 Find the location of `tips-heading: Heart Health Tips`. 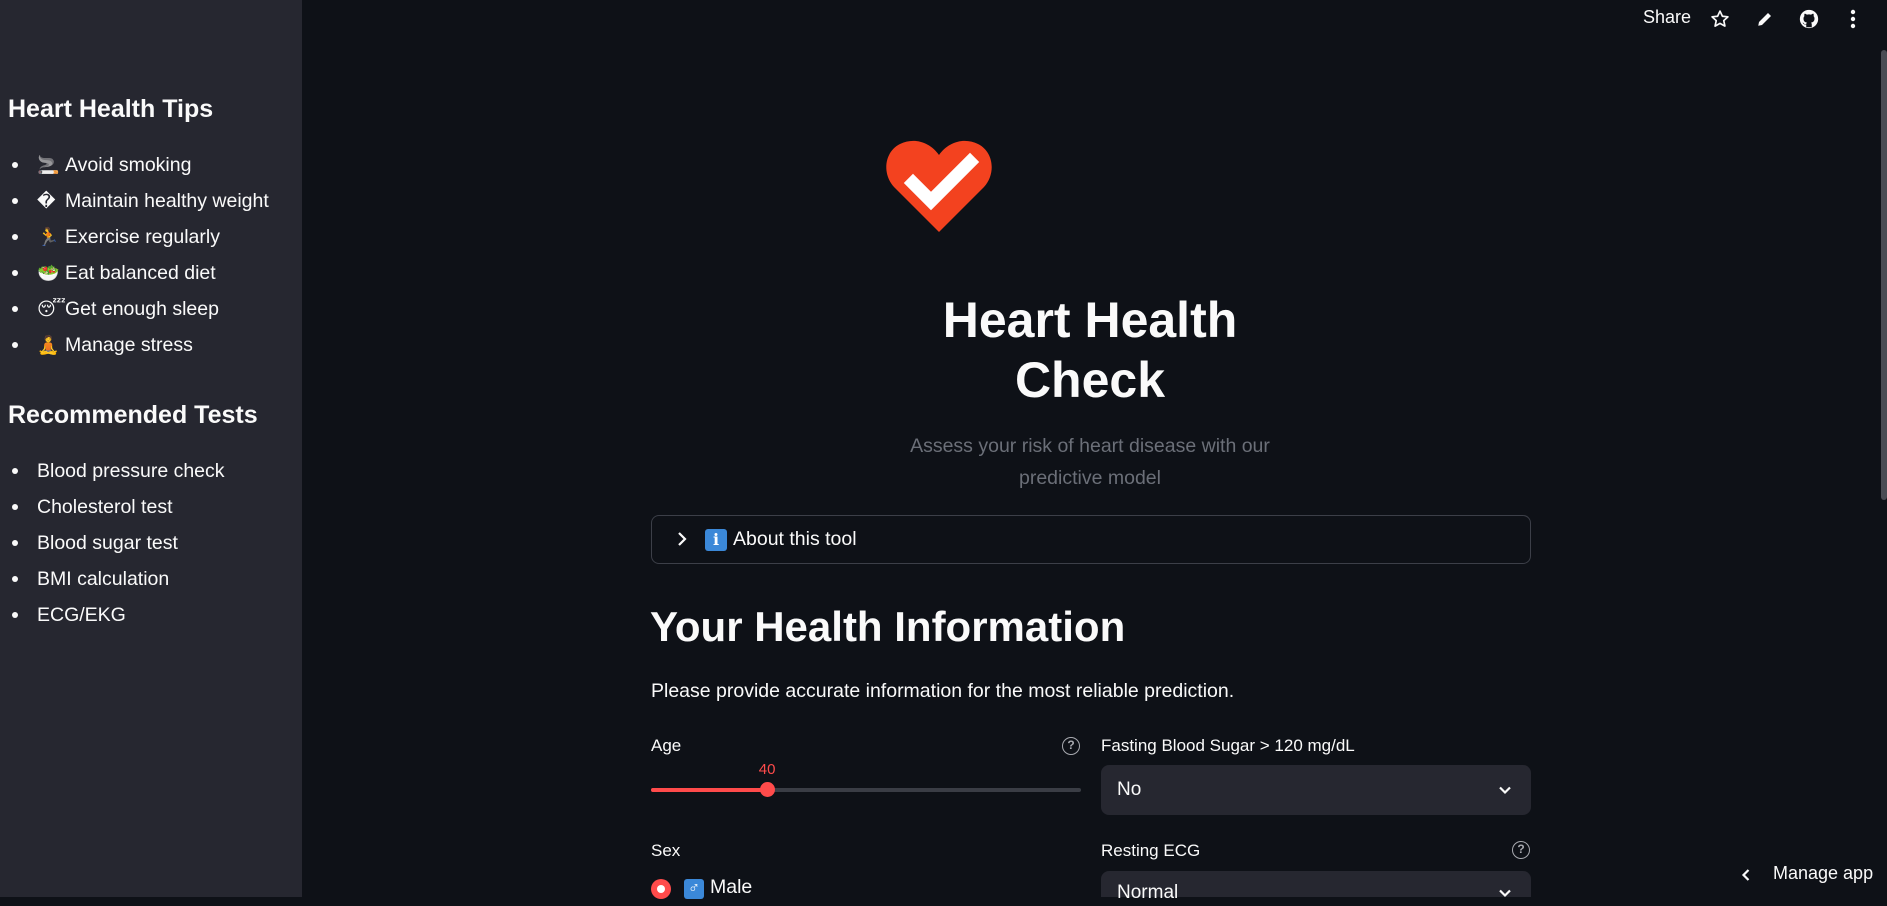

tips-heading: Heart Health Tips is located at coordinates (111, 109).